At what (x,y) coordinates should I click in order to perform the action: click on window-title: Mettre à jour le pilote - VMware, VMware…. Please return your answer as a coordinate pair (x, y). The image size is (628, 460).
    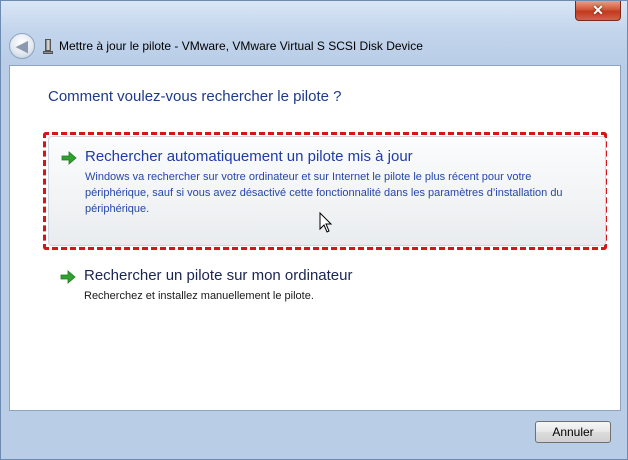
    Looking at the image, I should click on (241, 46).